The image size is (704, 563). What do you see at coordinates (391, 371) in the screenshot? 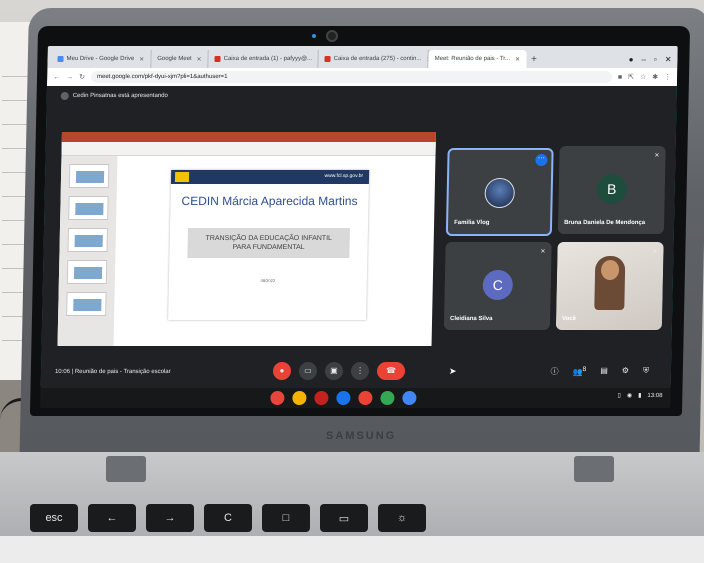
I see `leave-call-button: ☎` at bounding box center [391, 371].